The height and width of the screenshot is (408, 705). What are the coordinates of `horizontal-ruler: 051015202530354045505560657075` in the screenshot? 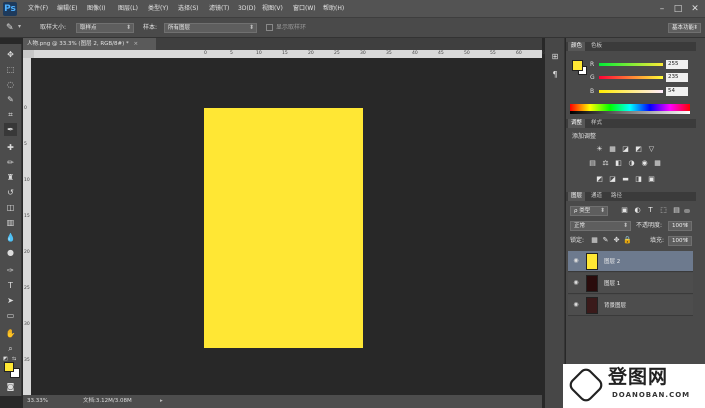 It's located at (317, 54).